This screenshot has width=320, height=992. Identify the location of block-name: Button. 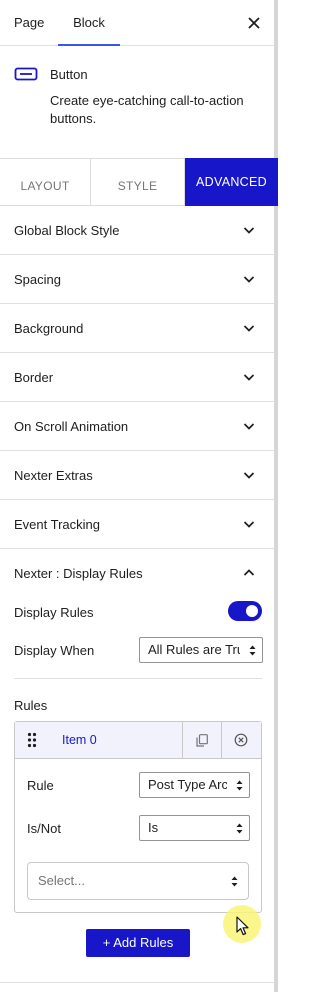
(69, 74).